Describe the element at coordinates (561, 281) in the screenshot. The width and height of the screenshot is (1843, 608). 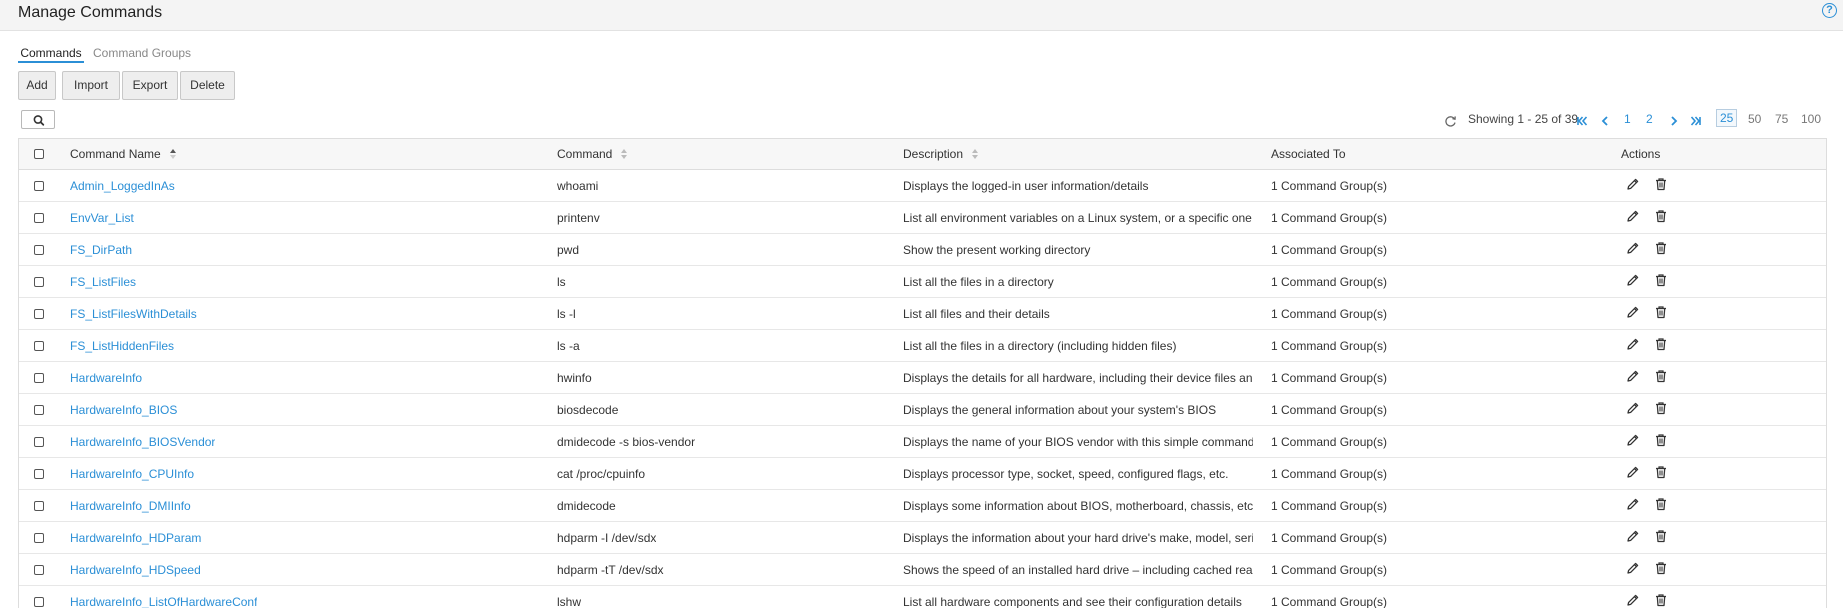
I see `command-cell: ls` at that location.